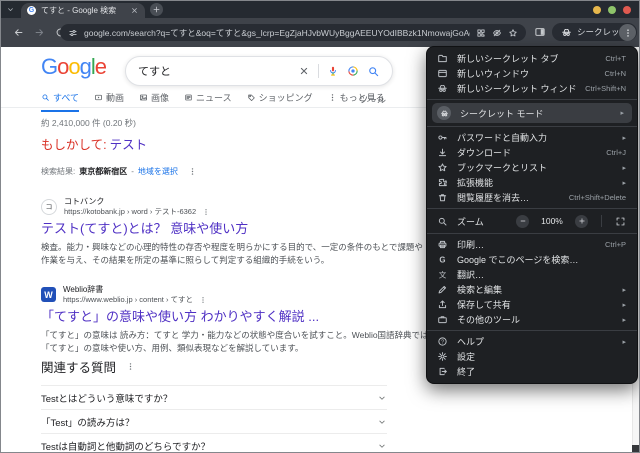 This screenshot has width=640, height=453. I want to click on download-icon, so click(442, 152).